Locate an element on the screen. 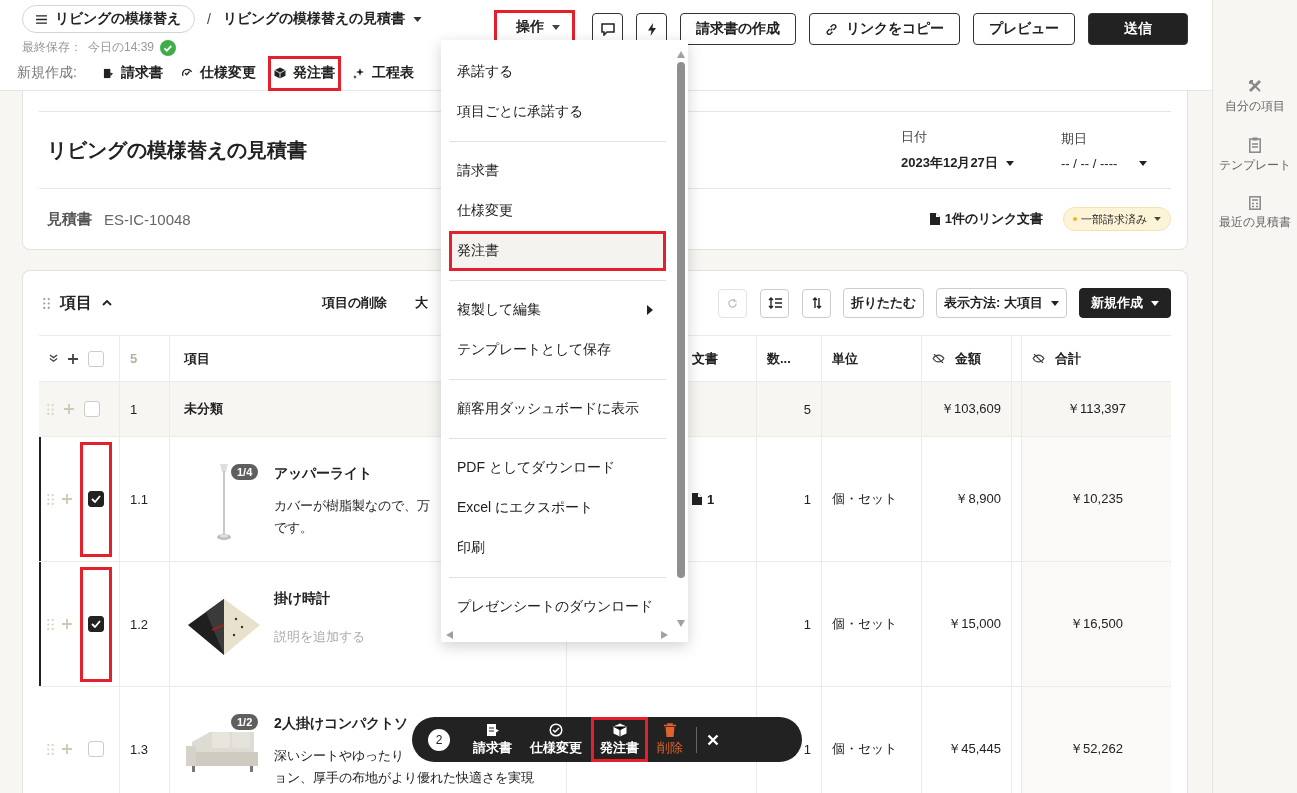  selected-count: 2 is located at coordinates (439, 739).